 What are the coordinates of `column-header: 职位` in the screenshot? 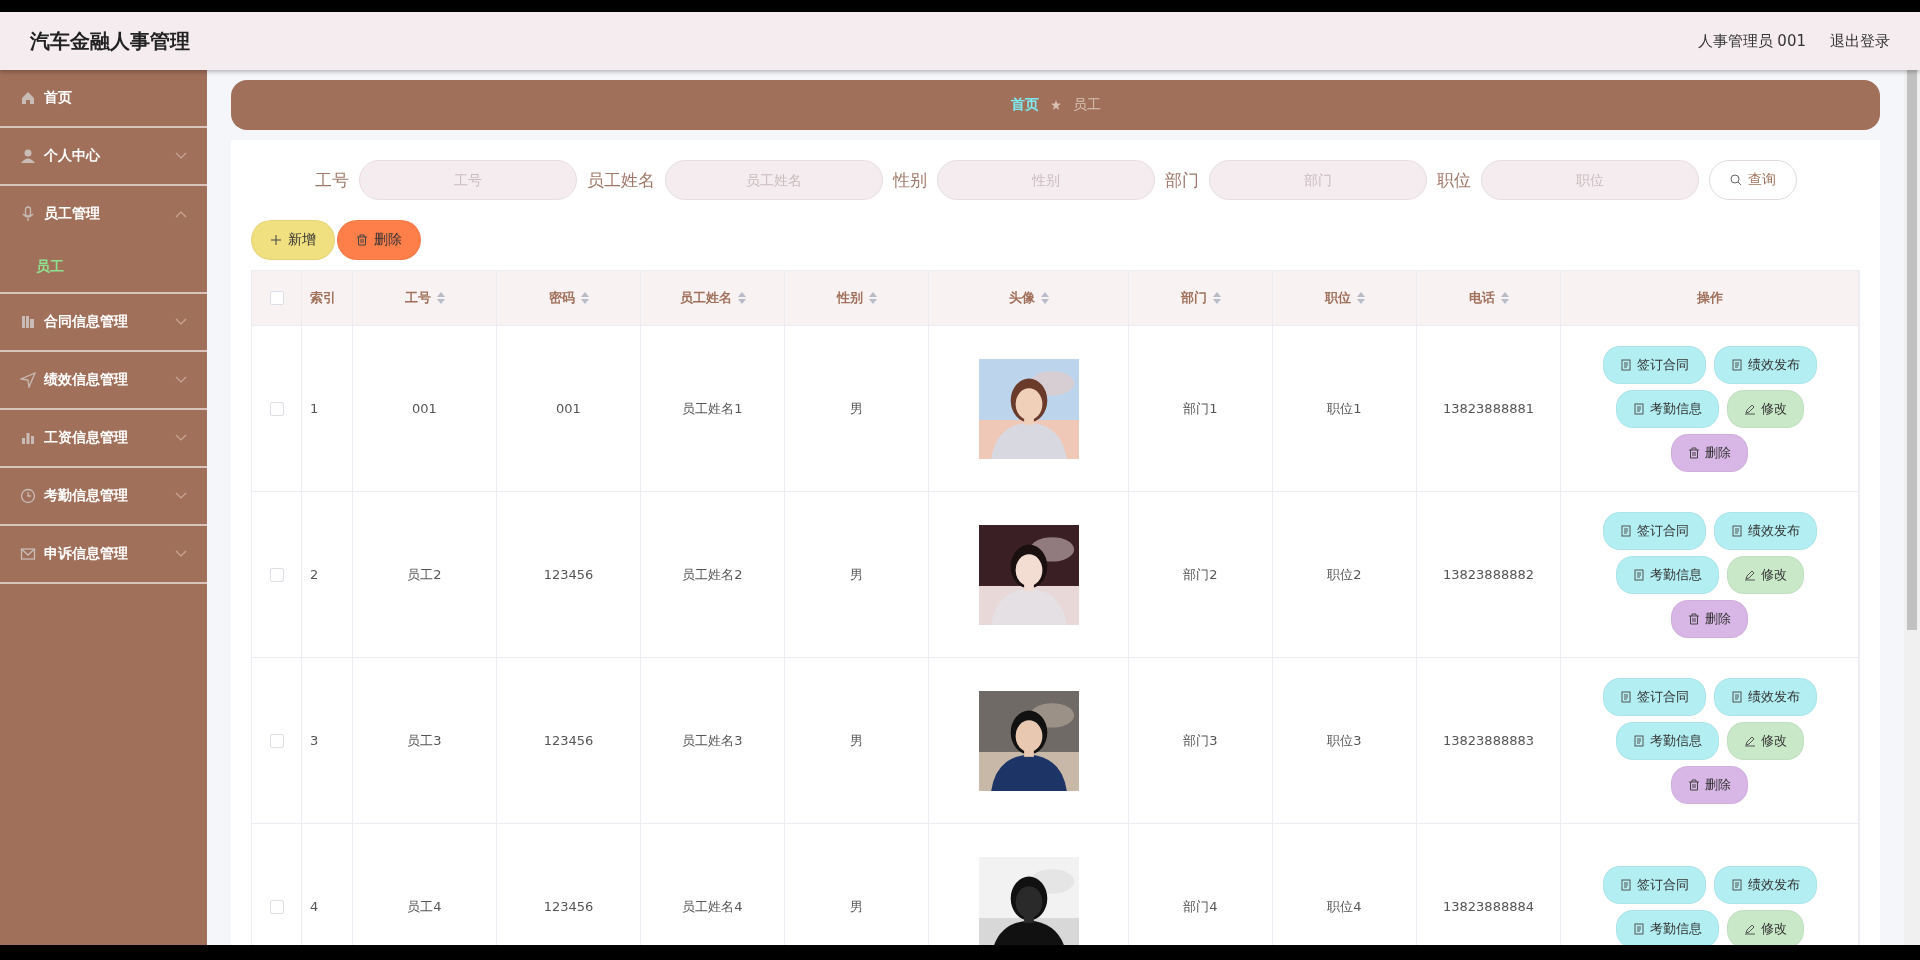 It's located at (1345, 298).